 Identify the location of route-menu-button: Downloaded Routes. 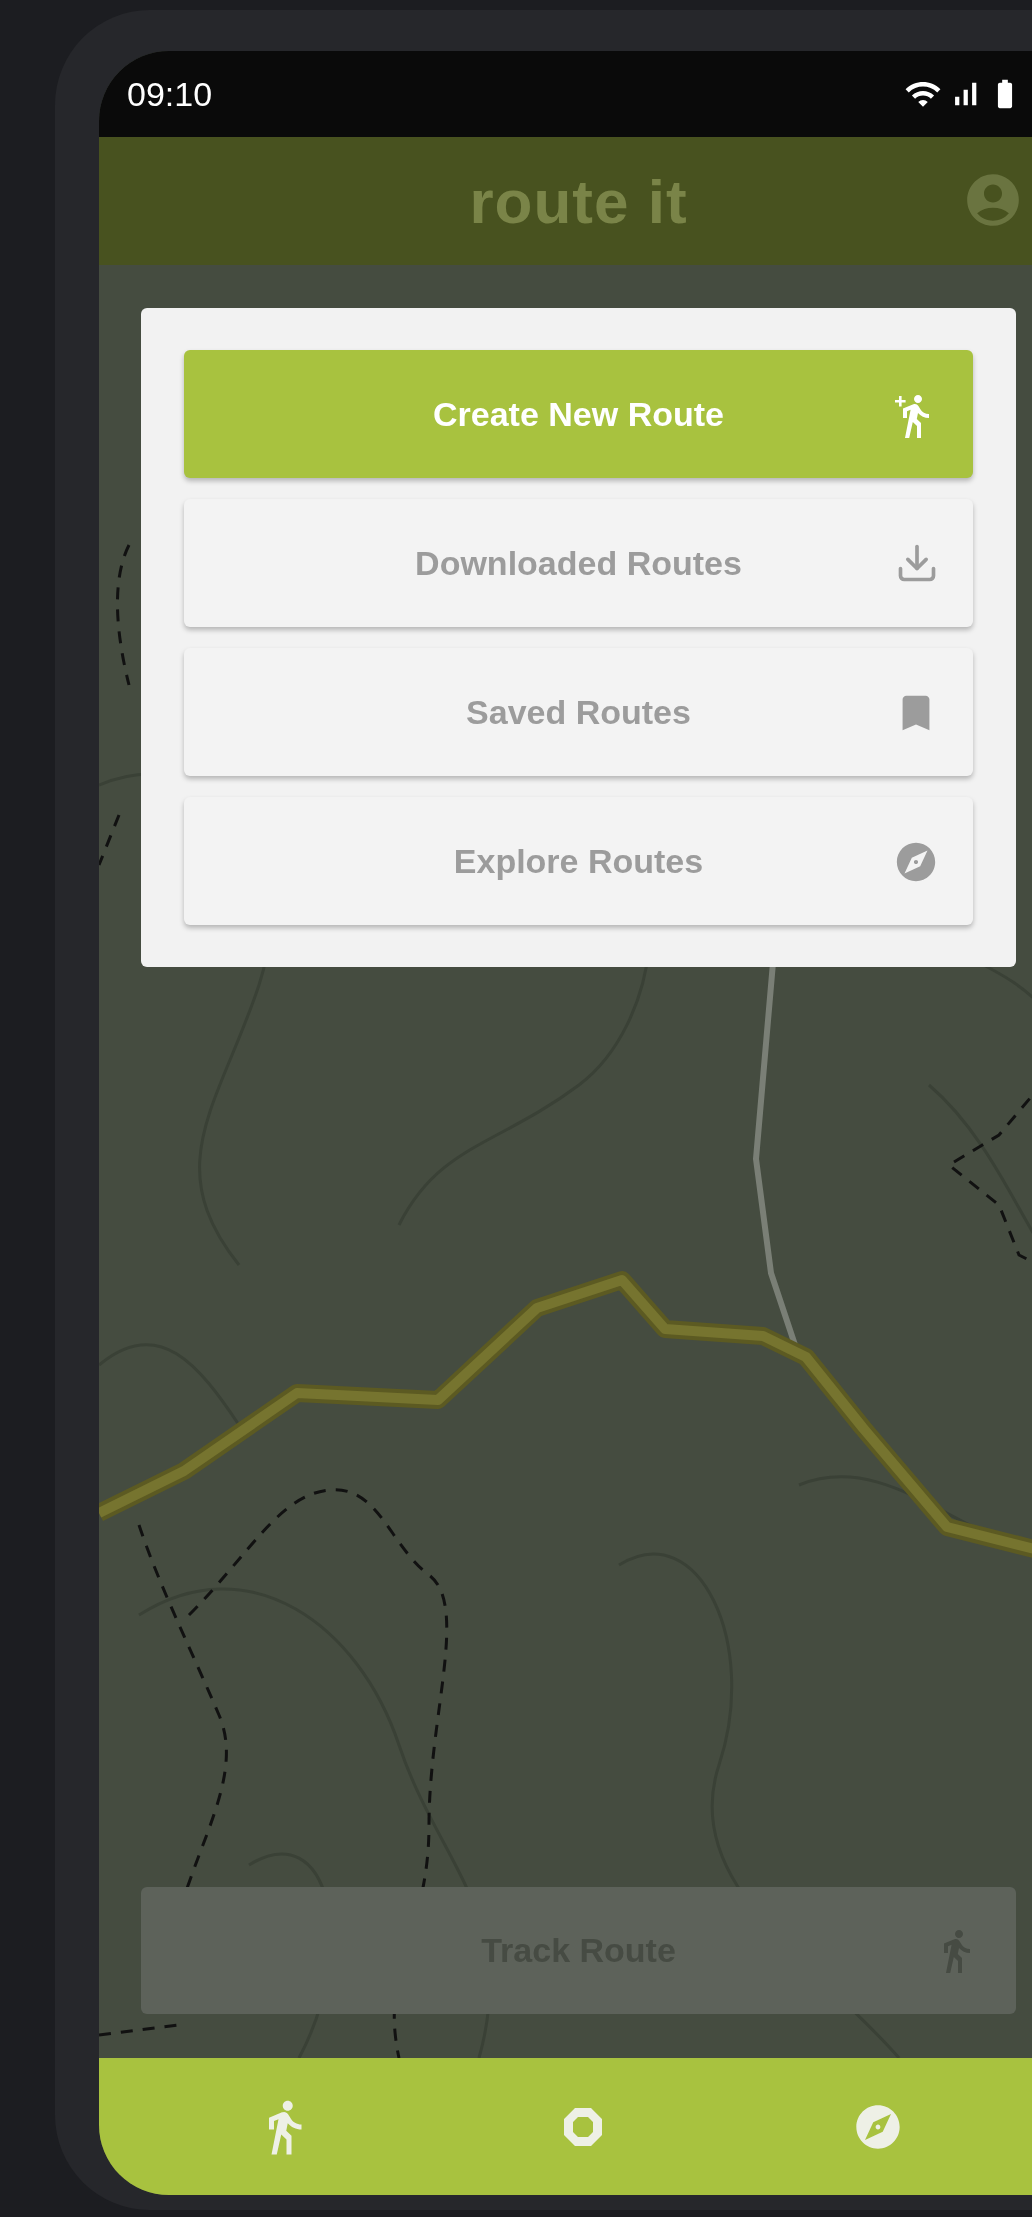
(578, 563).